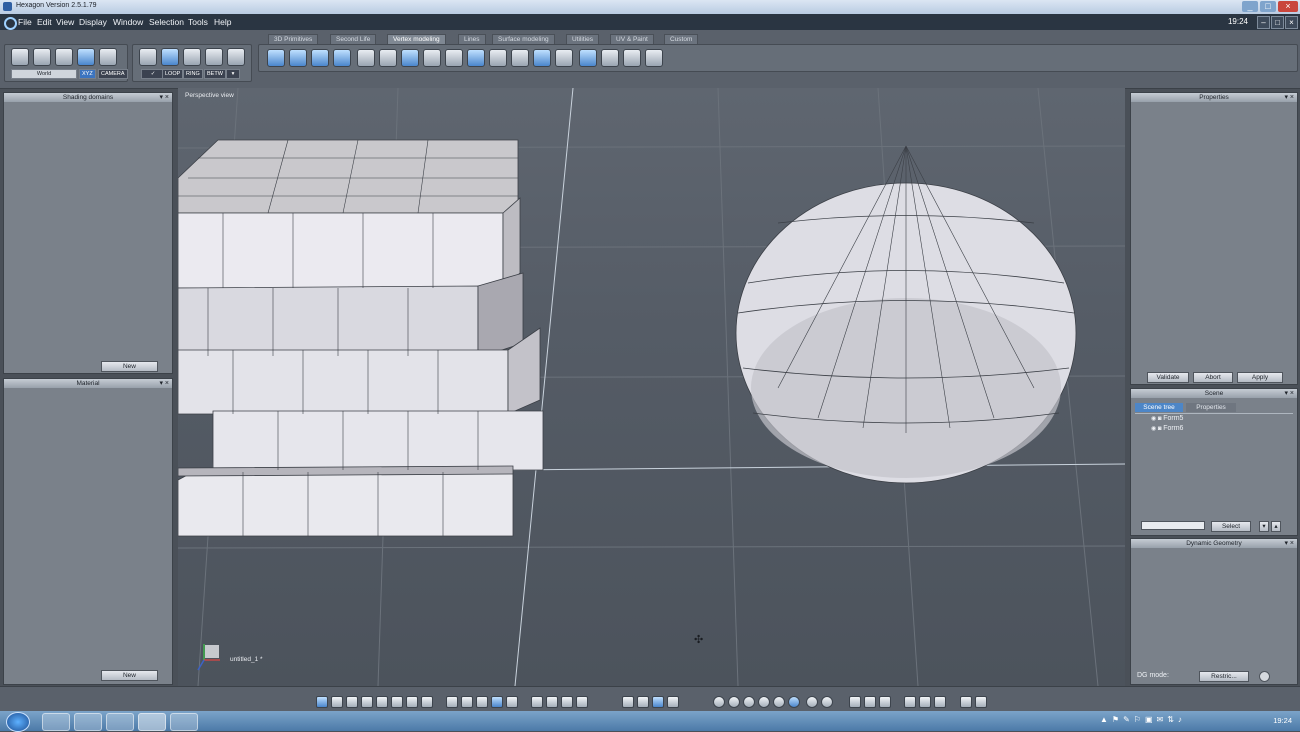 This screenshot has width=1300, height=732. What do you see at coordinates (113, 74) in the screenshot?
I see `camera-toggle: CAMERA` at bounding box center [113, 74].